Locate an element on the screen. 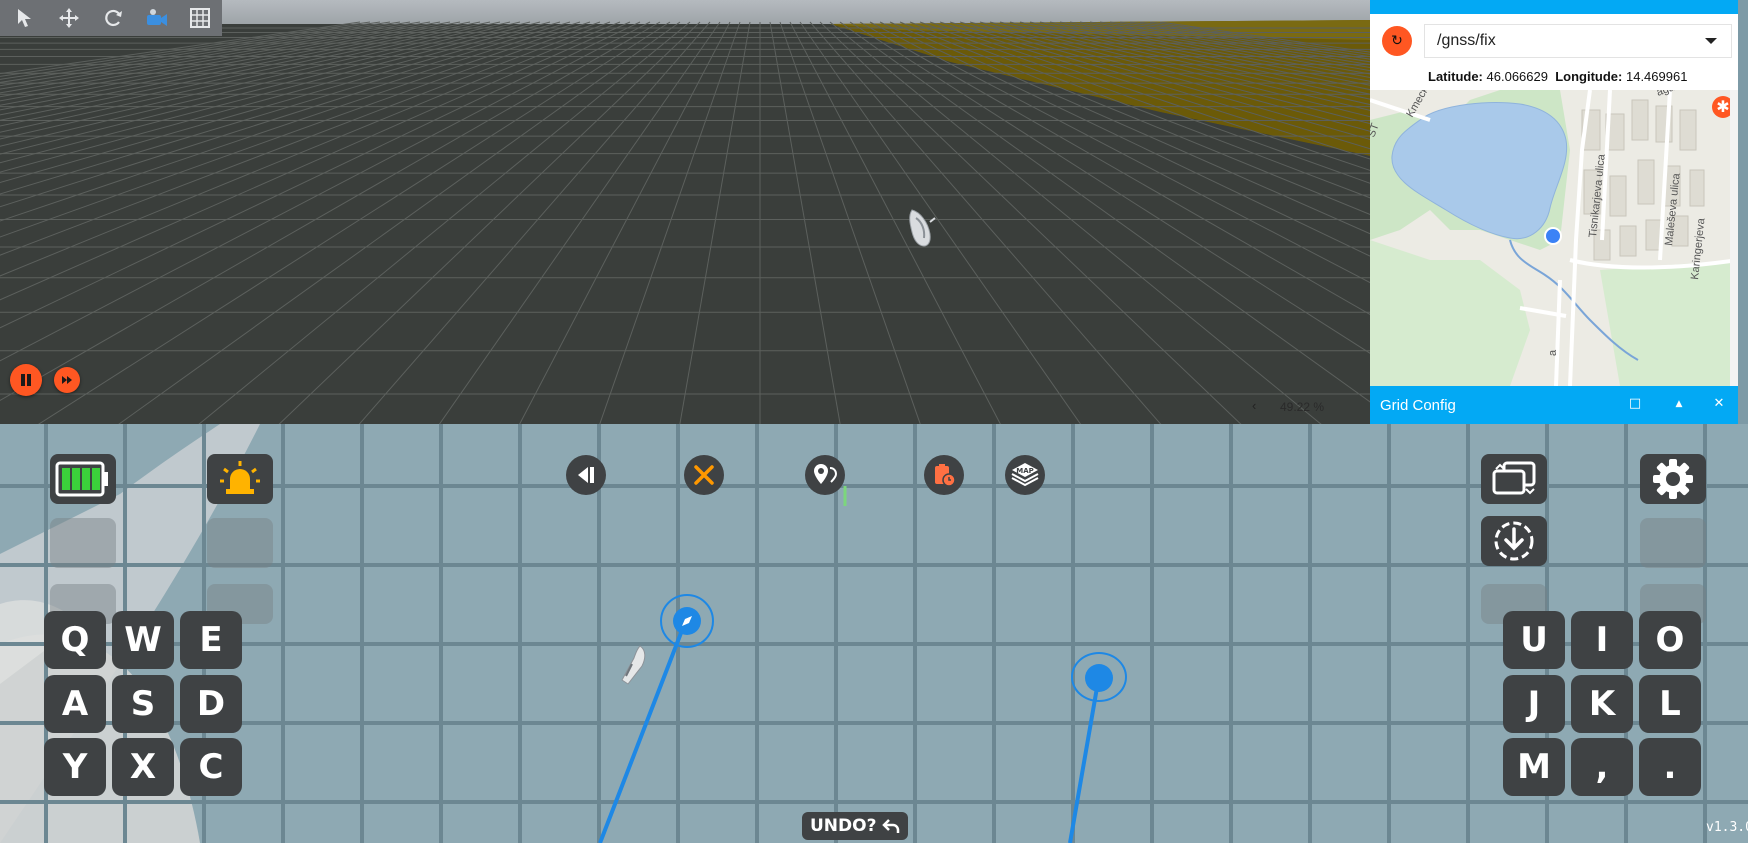  tool-bar is located at coordinates (111, 18).